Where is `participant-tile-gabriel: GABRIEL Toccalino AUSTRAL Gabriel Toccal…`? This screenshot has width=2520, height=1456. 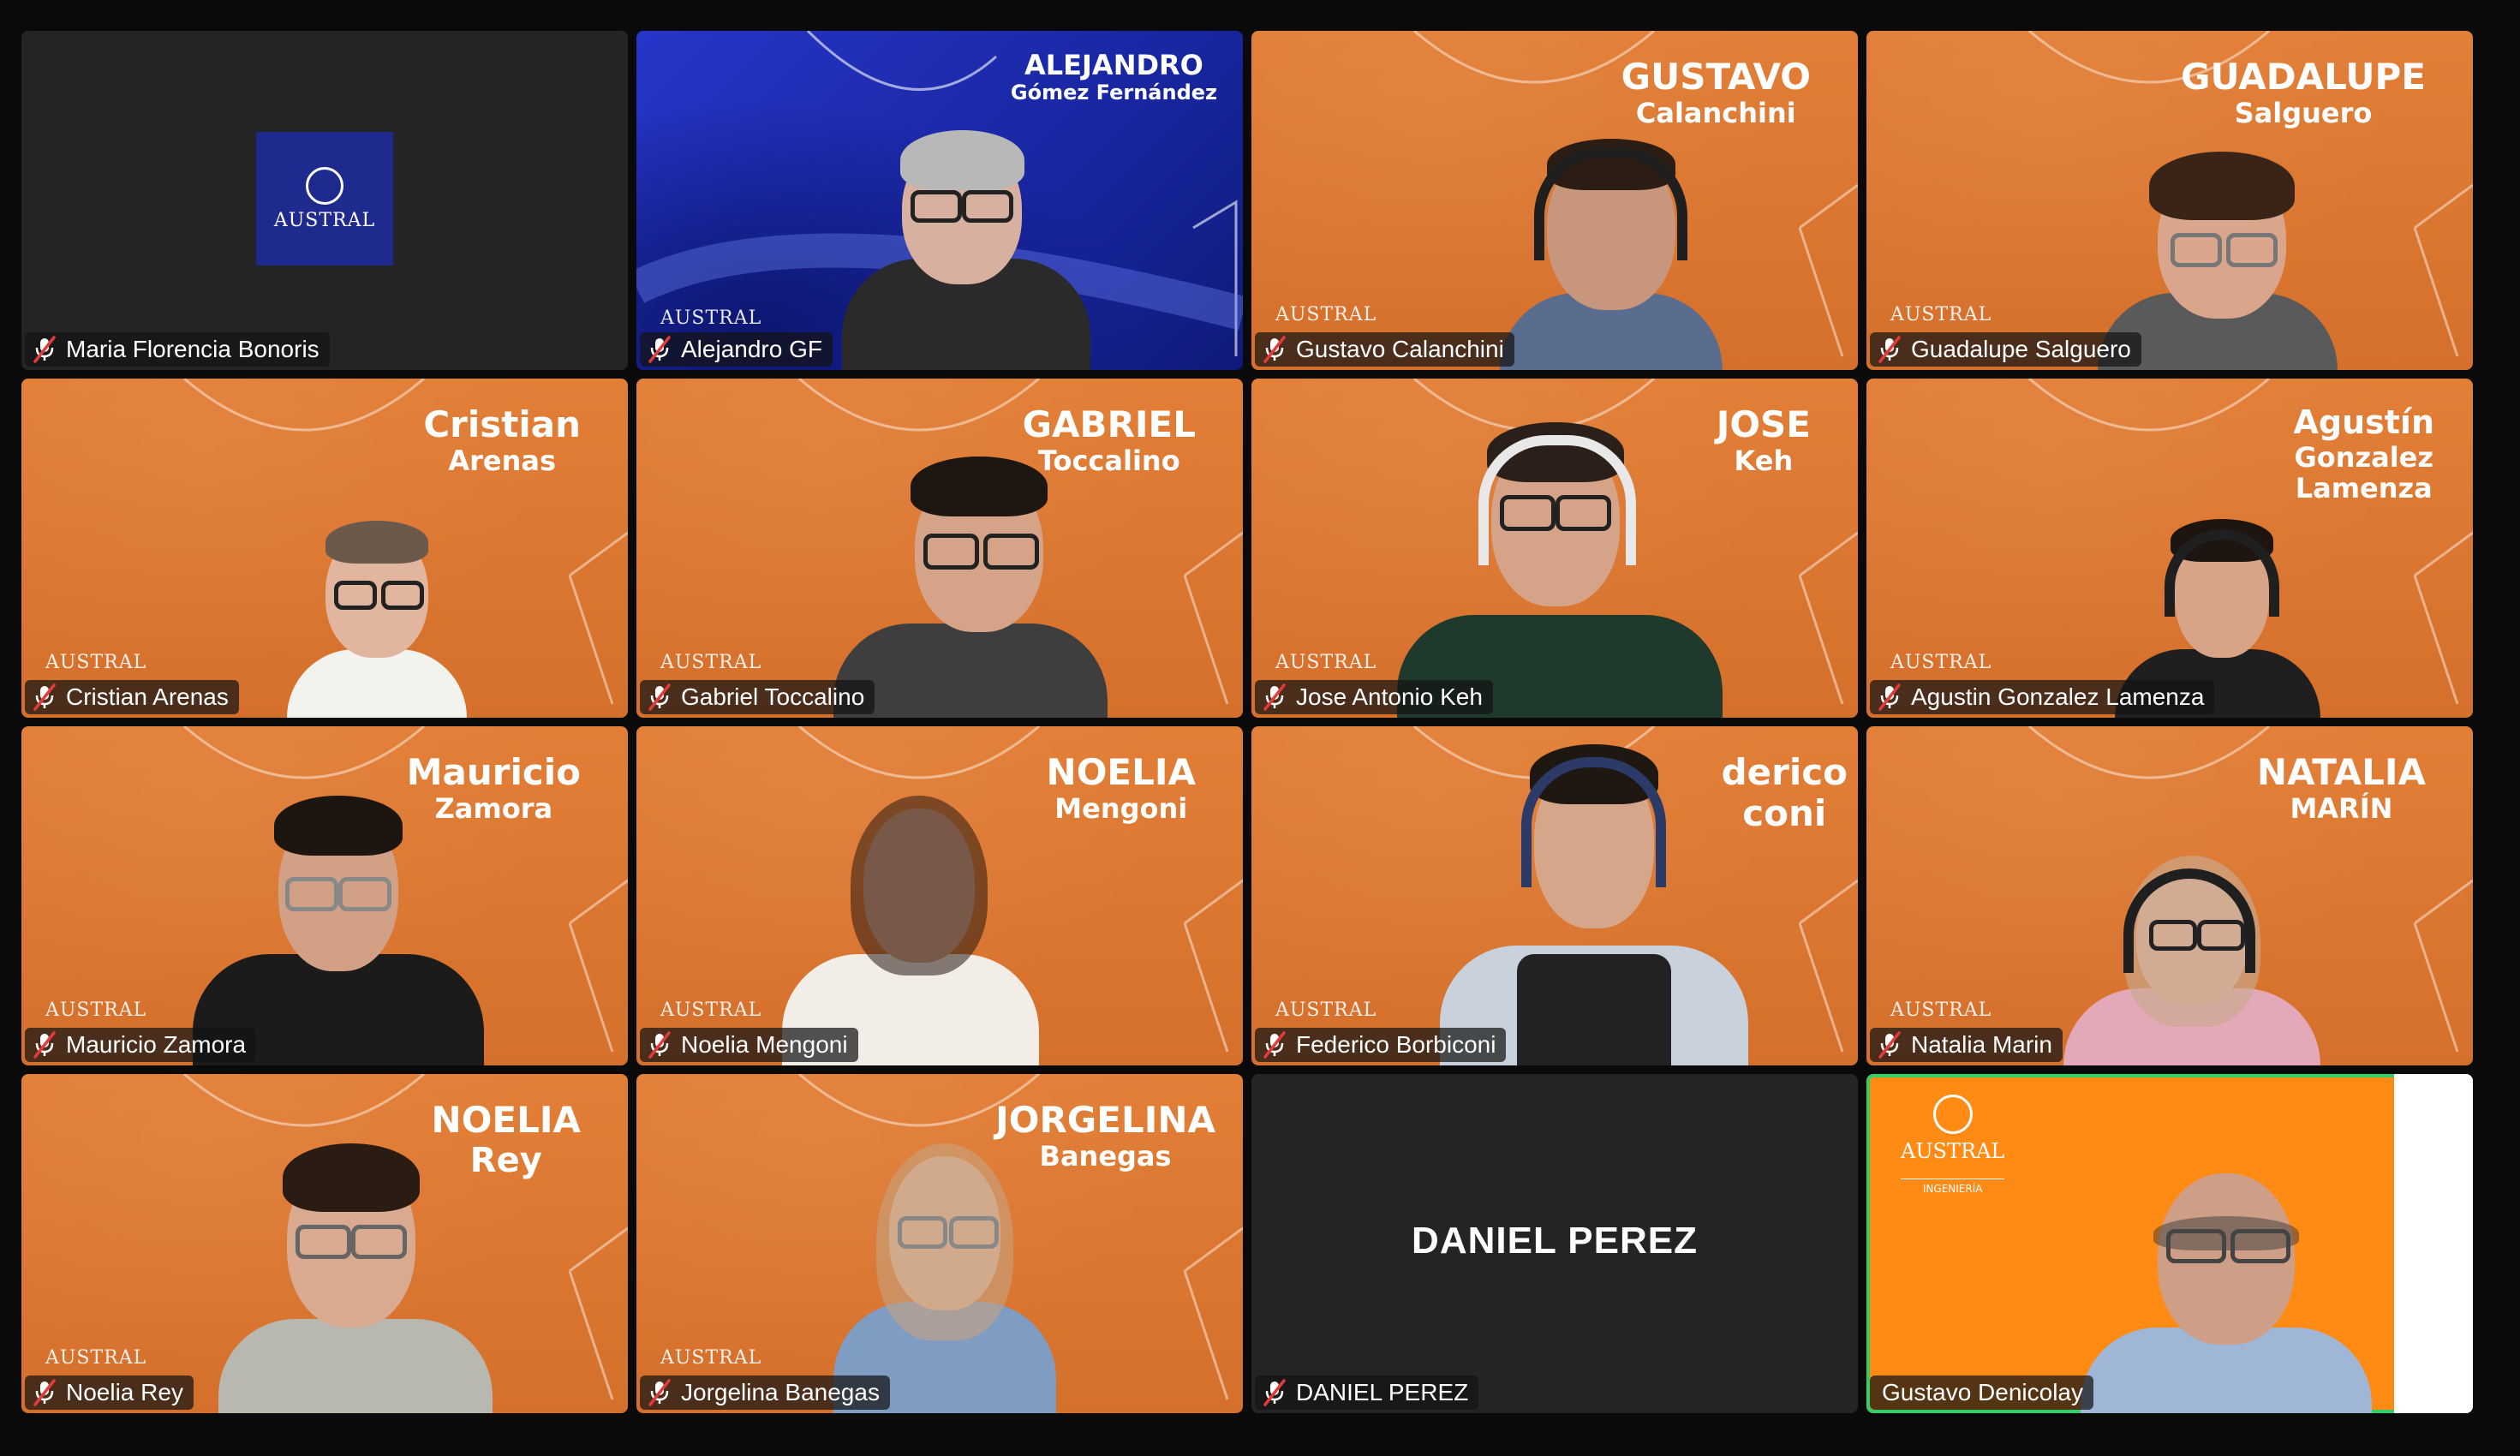
participant-tile-gabriel: GABRIEL Toccalino AUSTRAL Gabriel Toccal… is located at coordinates (939, 548).